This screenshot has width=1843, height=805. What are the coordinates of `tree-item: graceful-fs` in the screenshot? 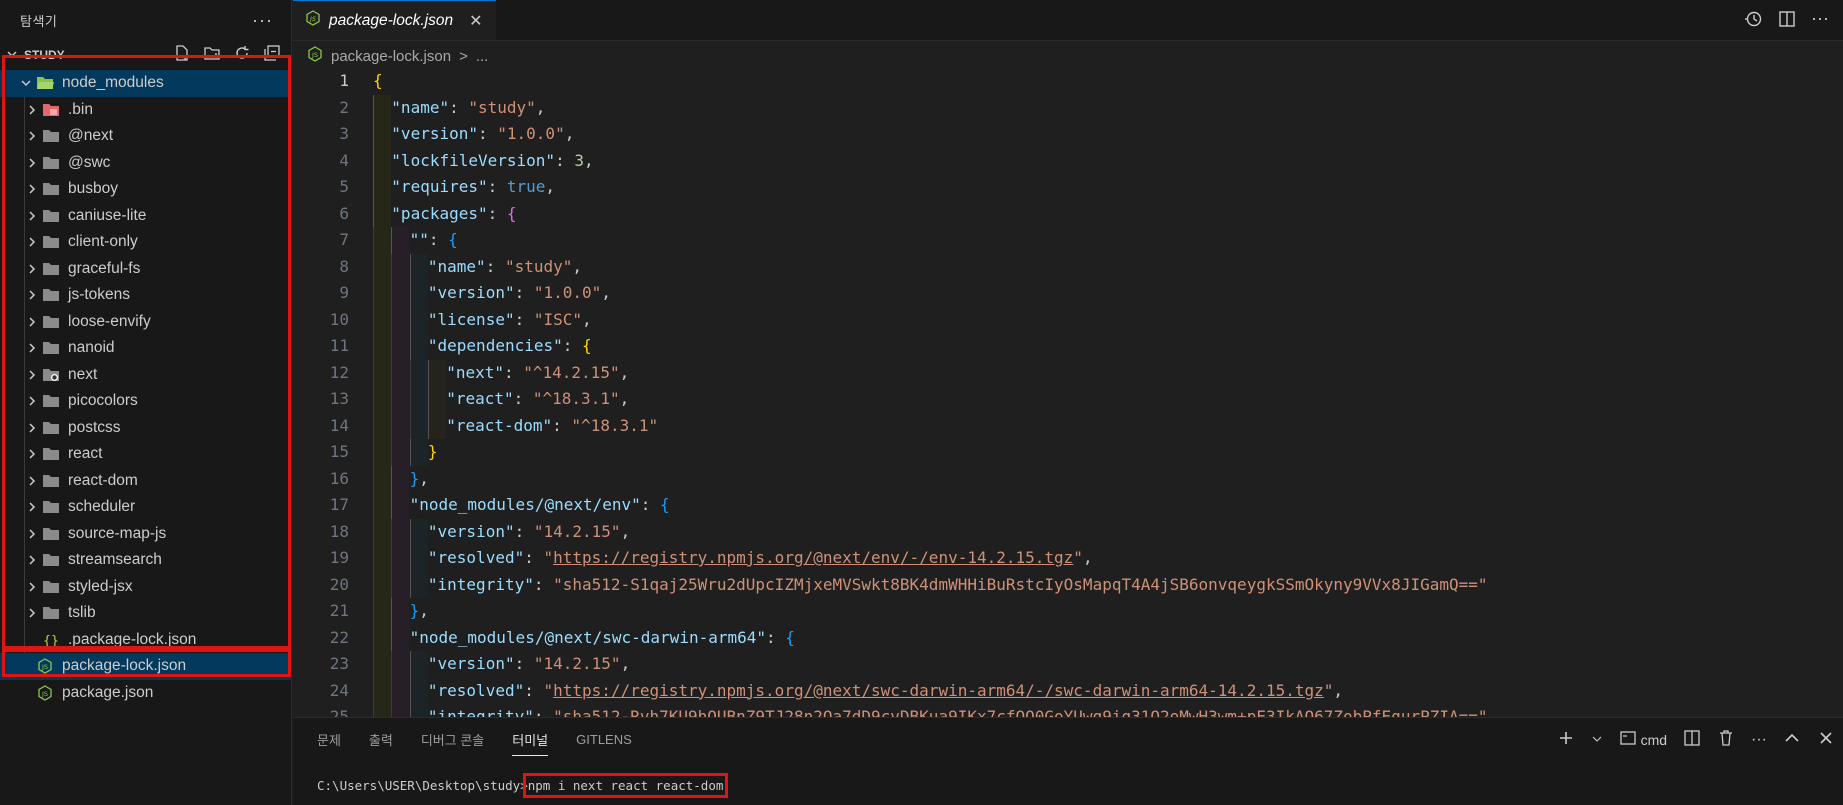 It's located at (145, 268).